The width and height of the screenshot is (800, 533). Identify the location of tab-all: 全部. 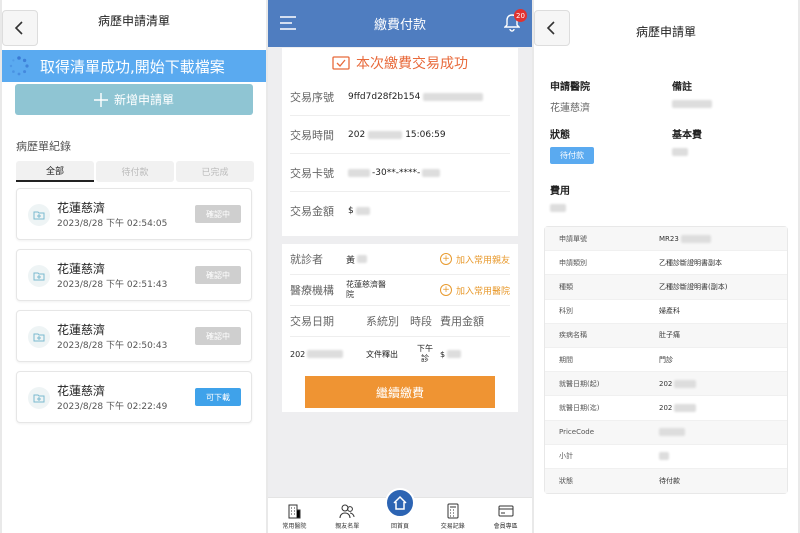
(55, 171).